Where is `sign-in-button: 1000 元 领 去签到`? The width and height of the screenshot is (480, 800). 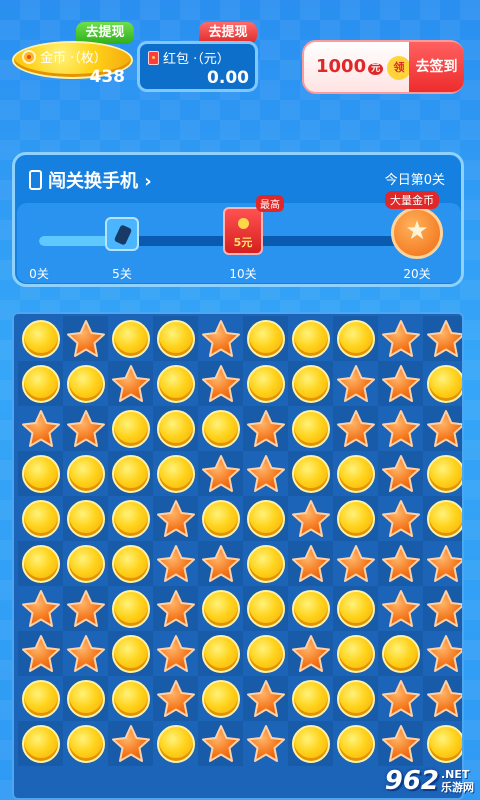 sign-in-button: 1000 元 领 去签到 is located at coordinates (383, 67).